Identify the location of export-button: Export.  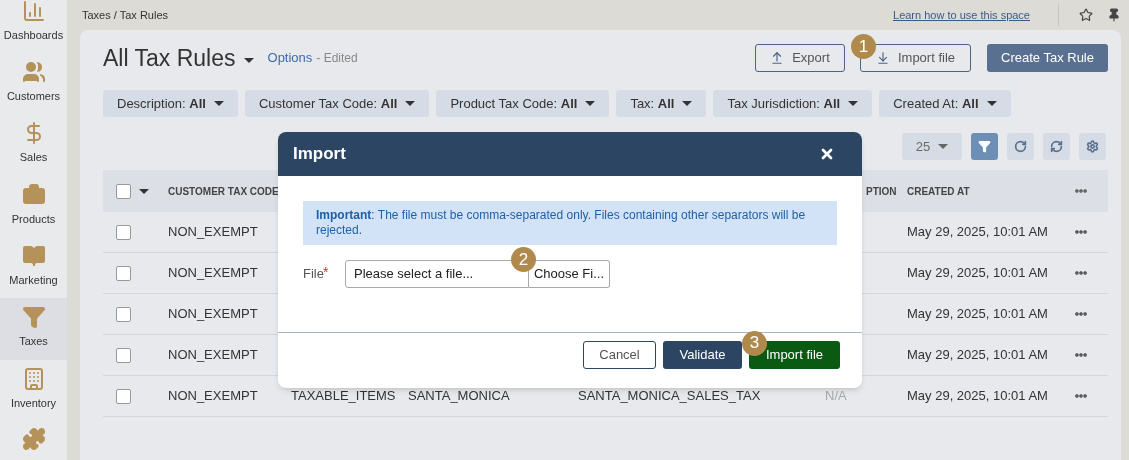
(800, 58).